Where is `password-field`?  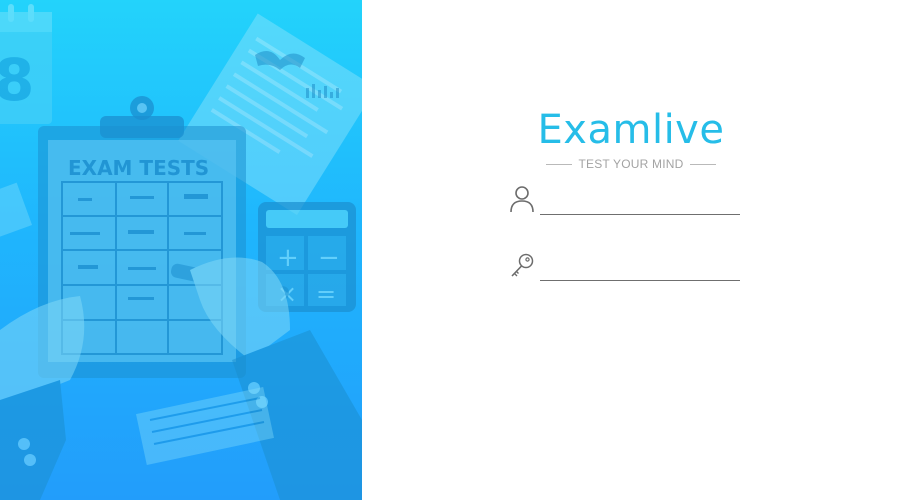
password-field is located at coordinates (626, 268).